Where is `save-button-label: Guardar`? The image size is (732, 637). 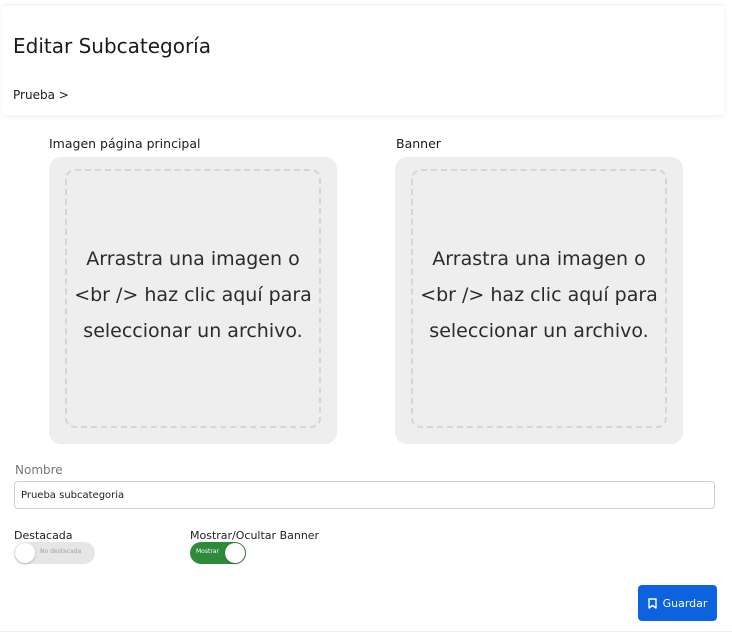
save-button-label: Guardar is located at coordinates (685, 603).